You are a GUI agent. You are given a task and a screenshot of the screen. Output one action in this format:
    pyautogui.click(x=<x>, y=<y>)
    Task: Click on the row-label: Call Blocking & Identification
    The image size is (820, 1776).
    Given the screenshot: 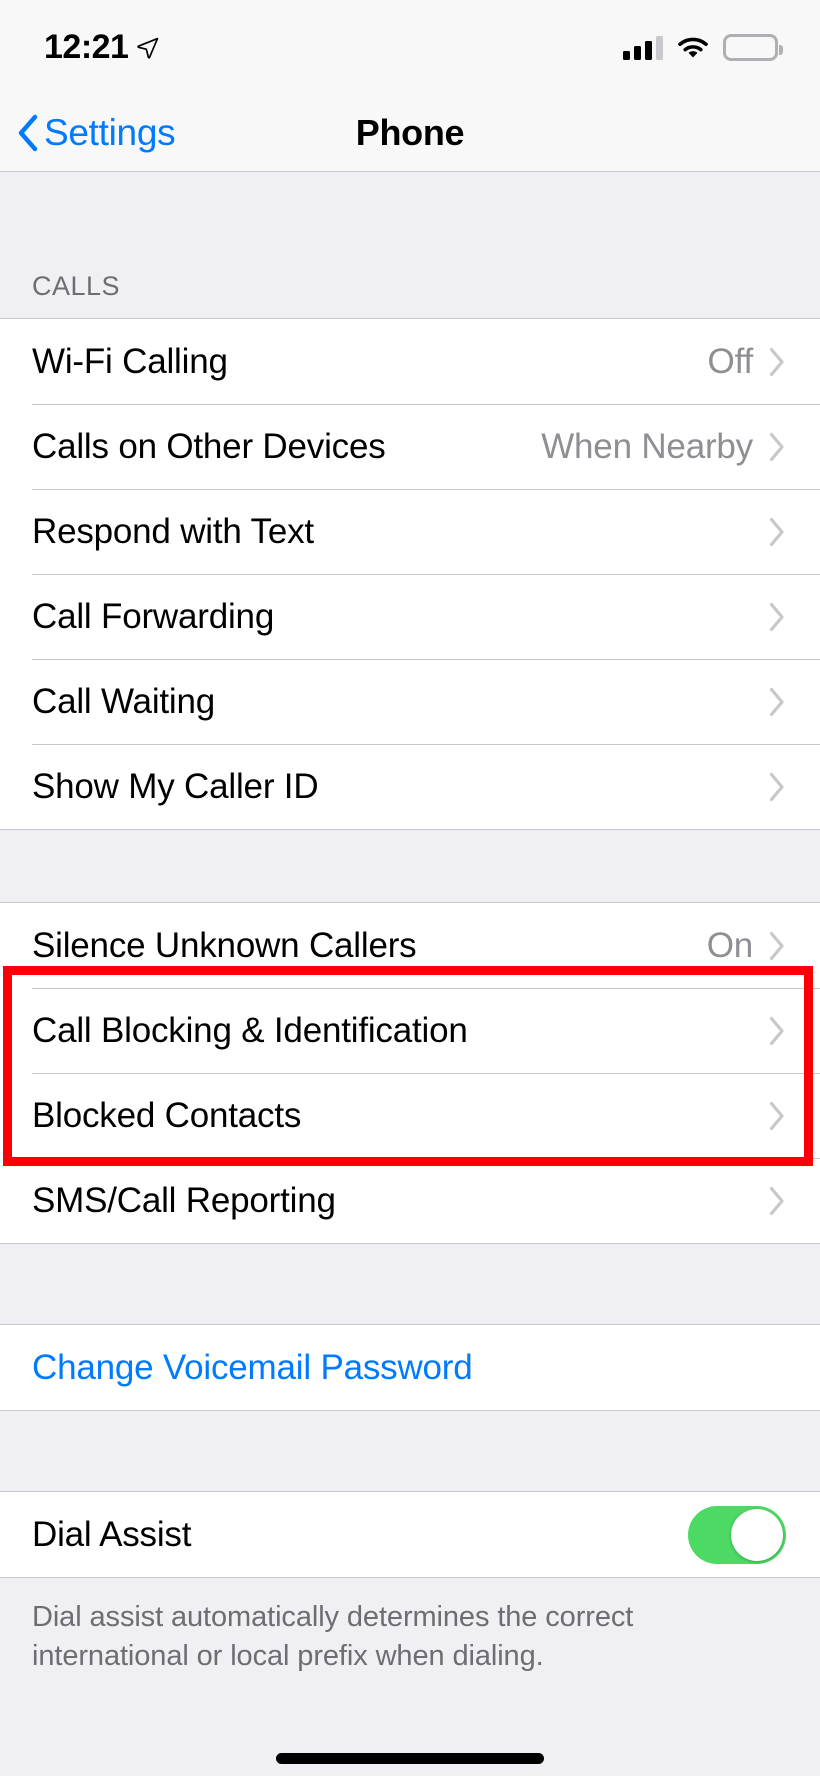 What is the action you would take?
    pyautogui.click(x=250, y=1030)
    